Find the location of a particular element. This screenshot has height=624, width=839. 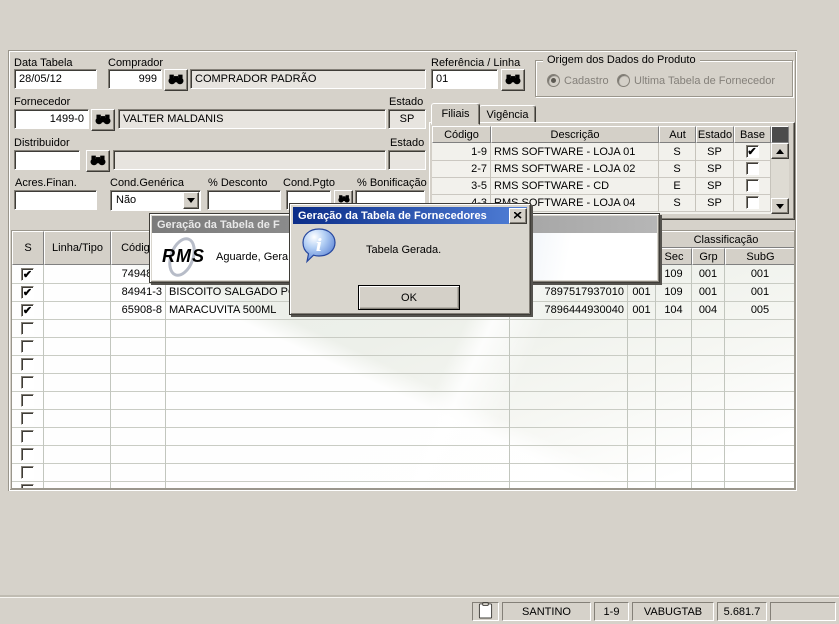

acres-finan-label: Acres.Finan. is located at coordinates (46, 183).